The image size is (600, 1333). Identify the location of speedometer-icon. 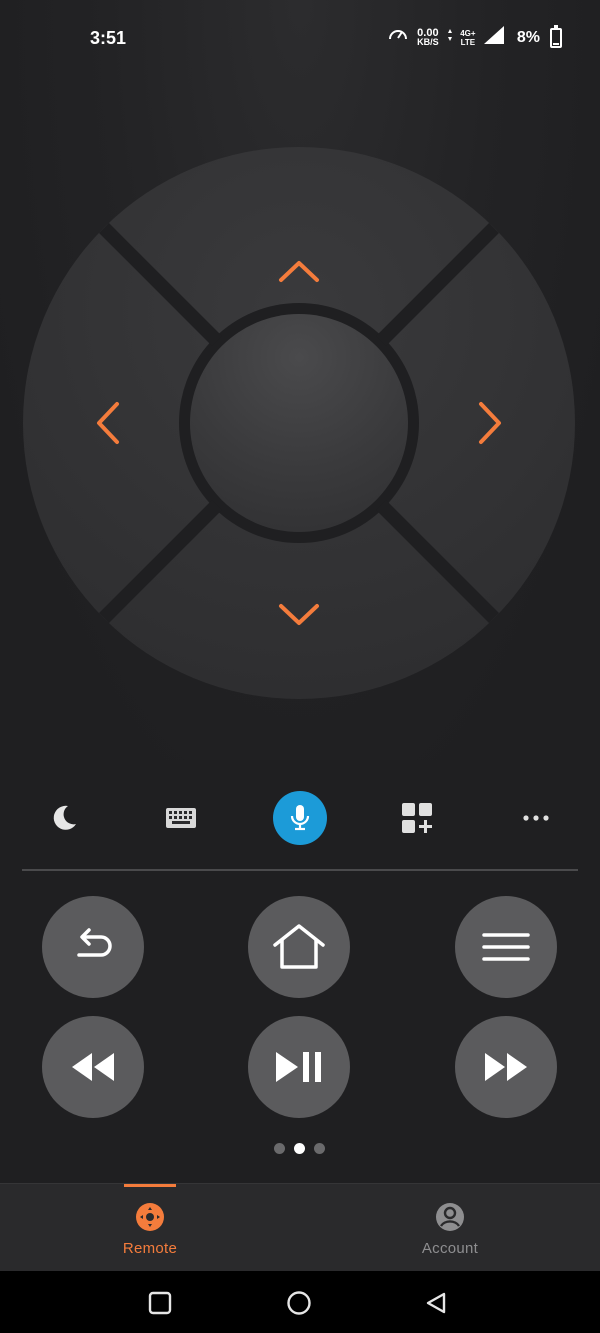
(398, 37).